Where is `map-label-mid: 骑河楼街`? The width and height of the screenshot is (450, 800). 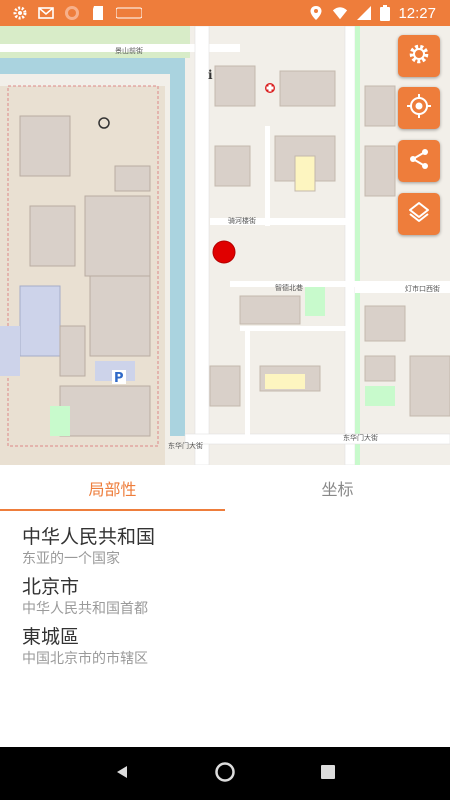
map-label-mid: 骑河楼街 is located at coordinates (242, 220).